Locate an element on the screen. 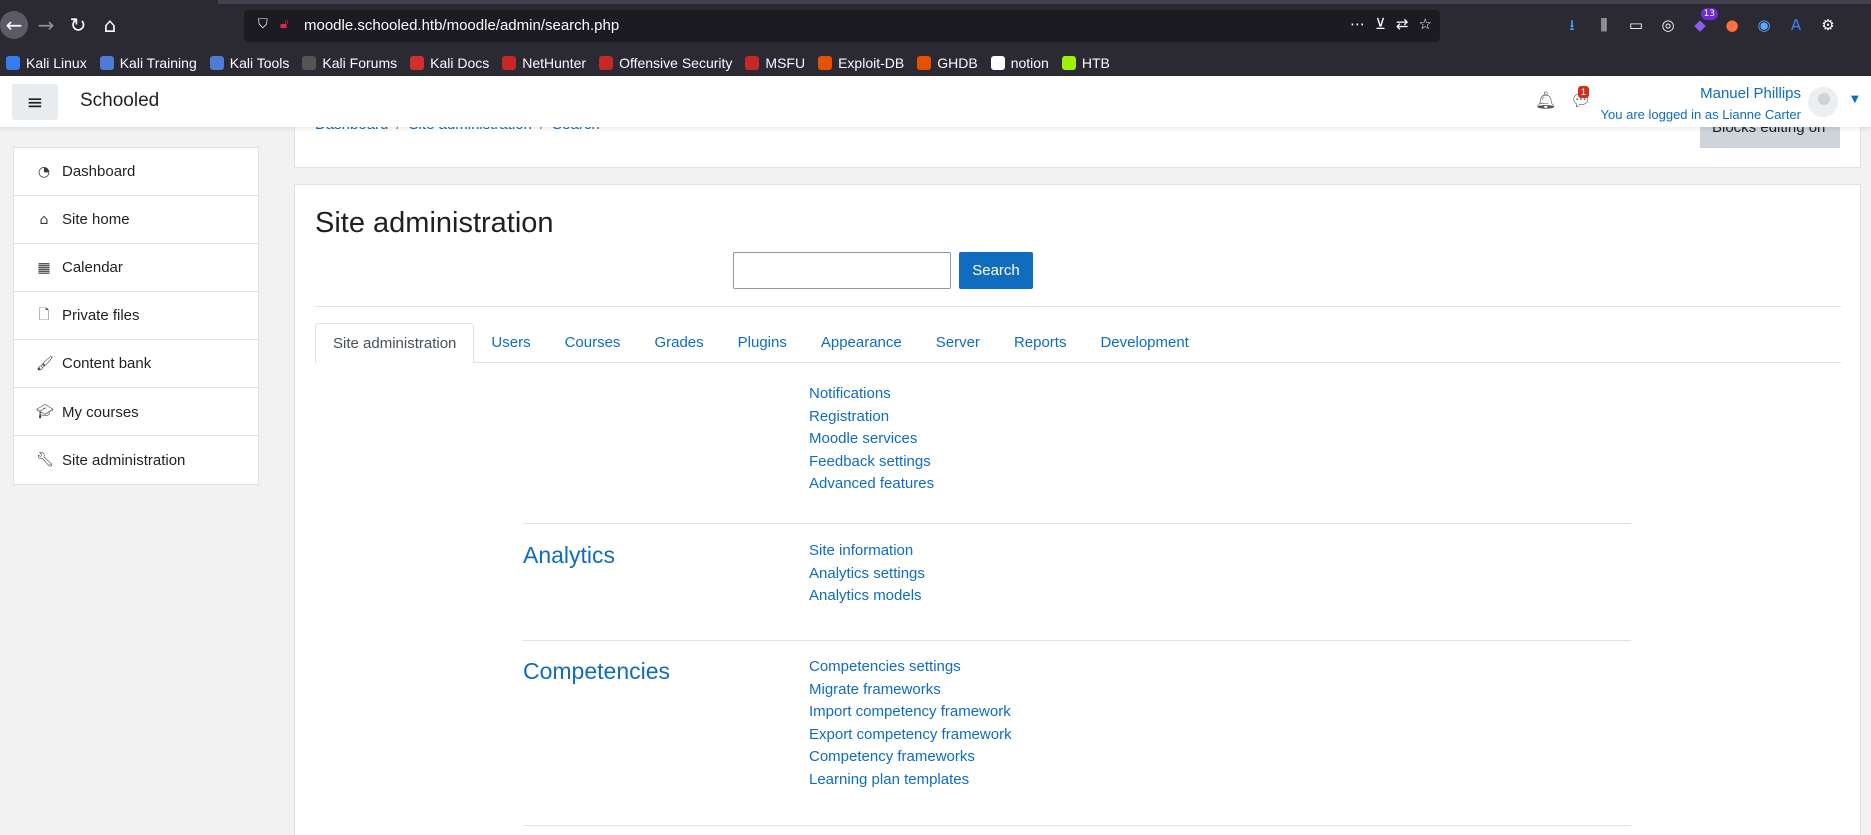 The width and height of the screenshot is (1871, 835). admin-link: Export competency framework is located at coordinates (910, 735).